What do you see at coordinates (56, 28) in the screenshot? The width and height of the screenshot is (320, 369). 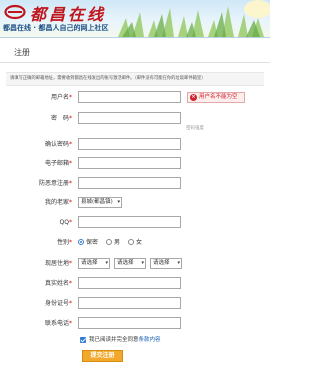 I see `site-tagline: 都昌在线 · 都昌人自己的网上社区` at bounding box center [56, 28].